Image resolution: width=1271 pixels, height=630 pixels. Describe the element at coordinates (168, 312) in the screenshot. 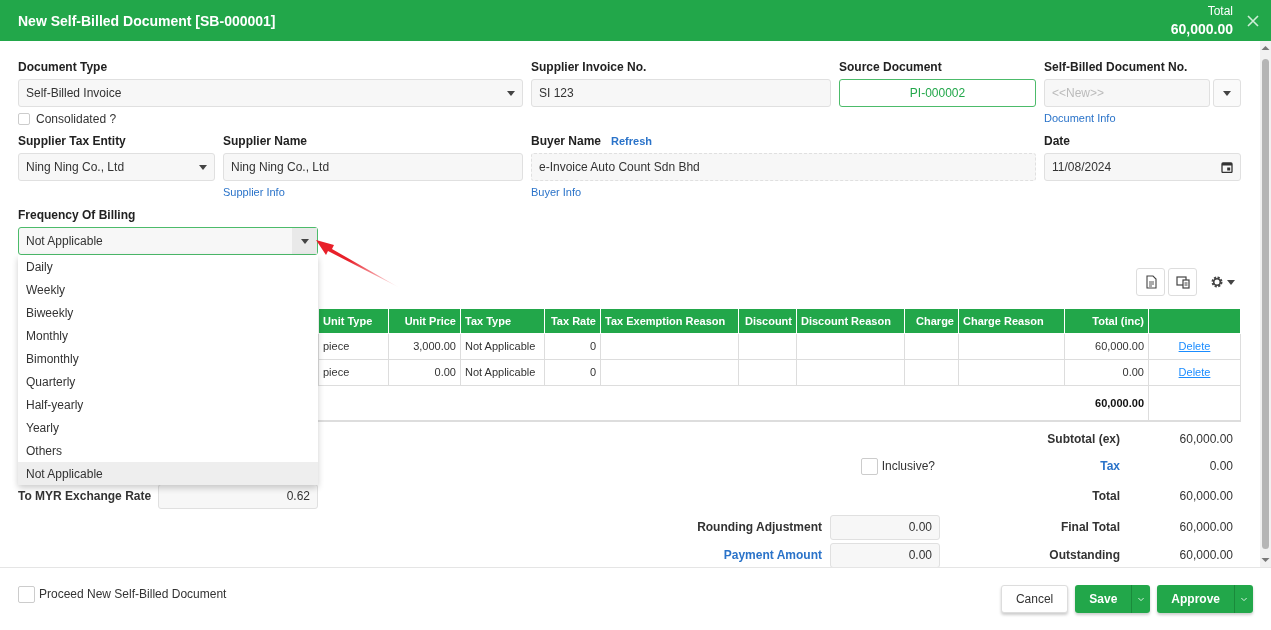

I see `dropdown-option: Biweekly` at that location.